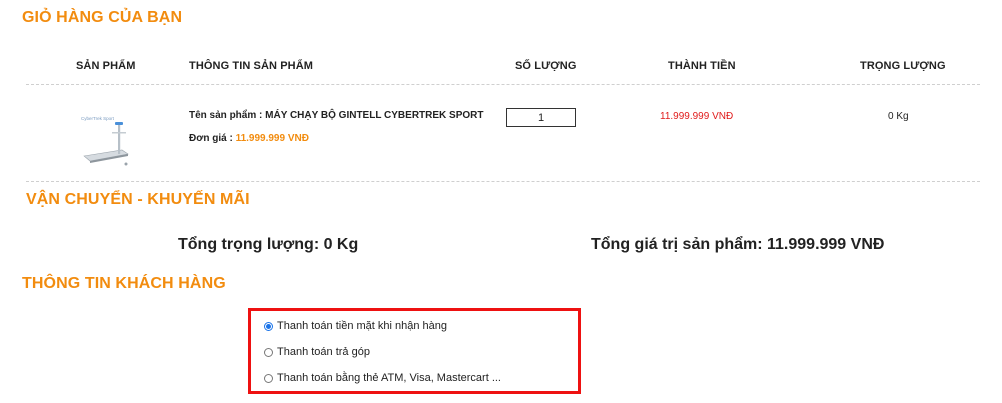 The height and width of the screenshot is (403, 1002). I want to click on cart-title: GIỎ HÀNG CỦA BẠN, so click(102, 17).